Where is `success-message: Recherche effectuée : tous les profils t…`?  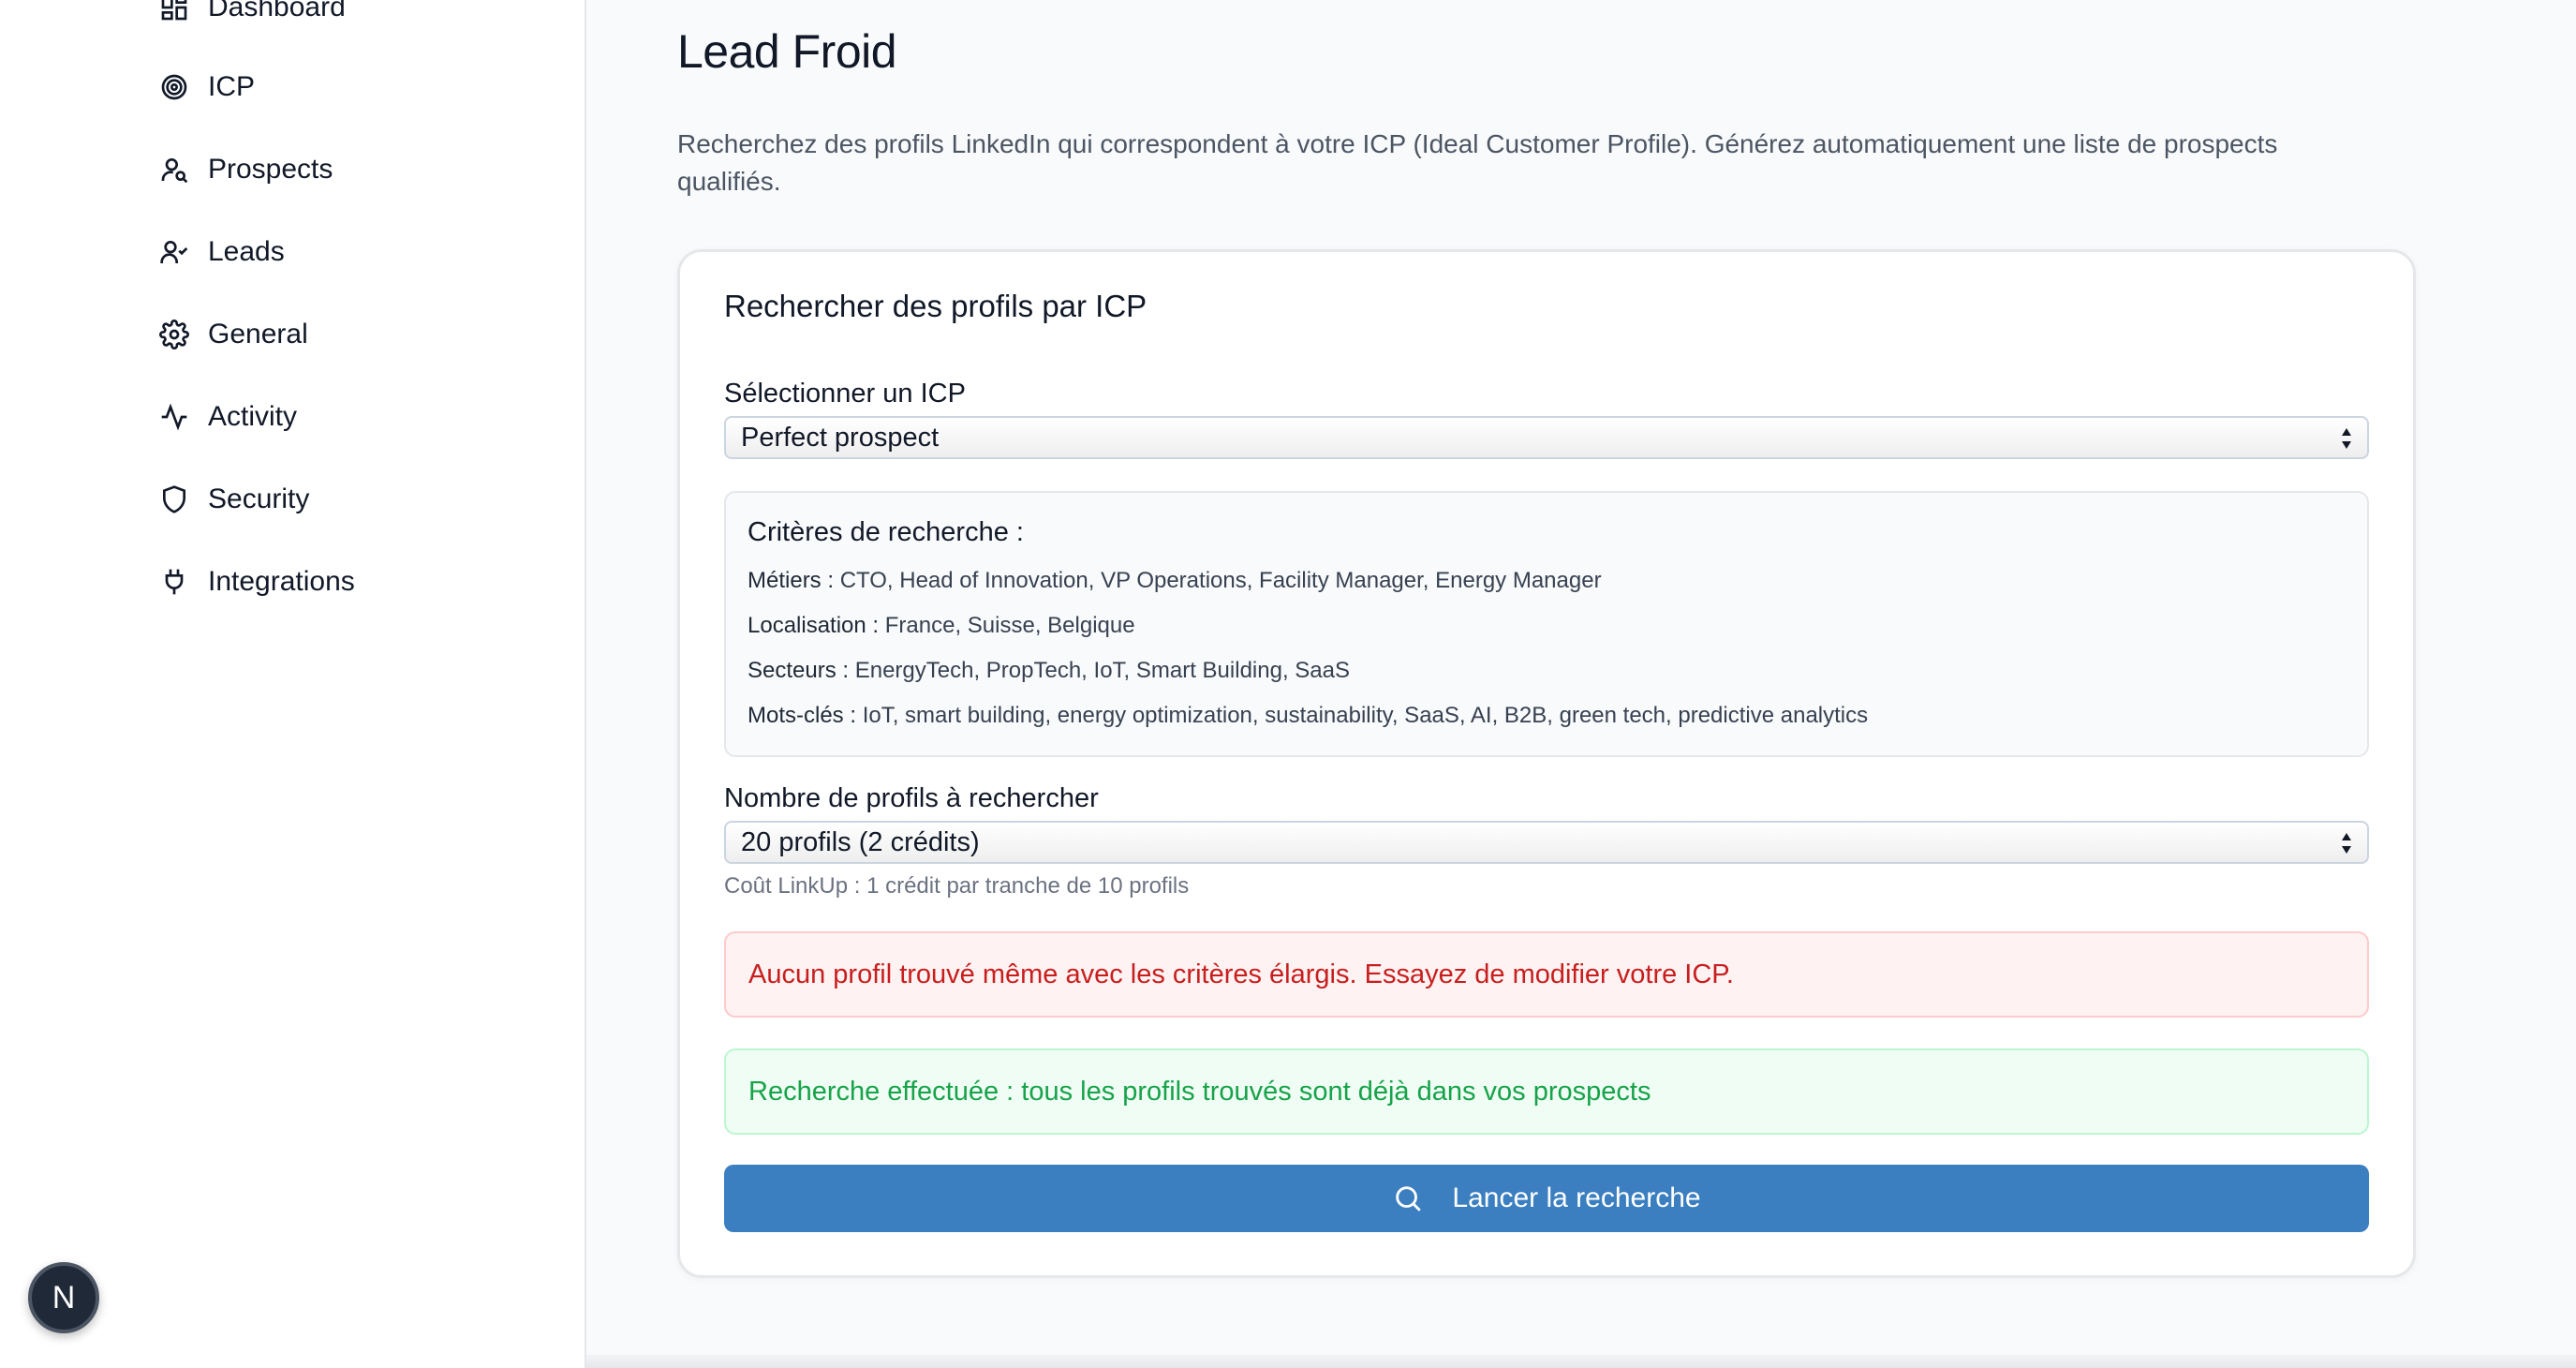 success-message: Recherche effectuée : tous les profils t… is located at coordinates (1199, 1091).